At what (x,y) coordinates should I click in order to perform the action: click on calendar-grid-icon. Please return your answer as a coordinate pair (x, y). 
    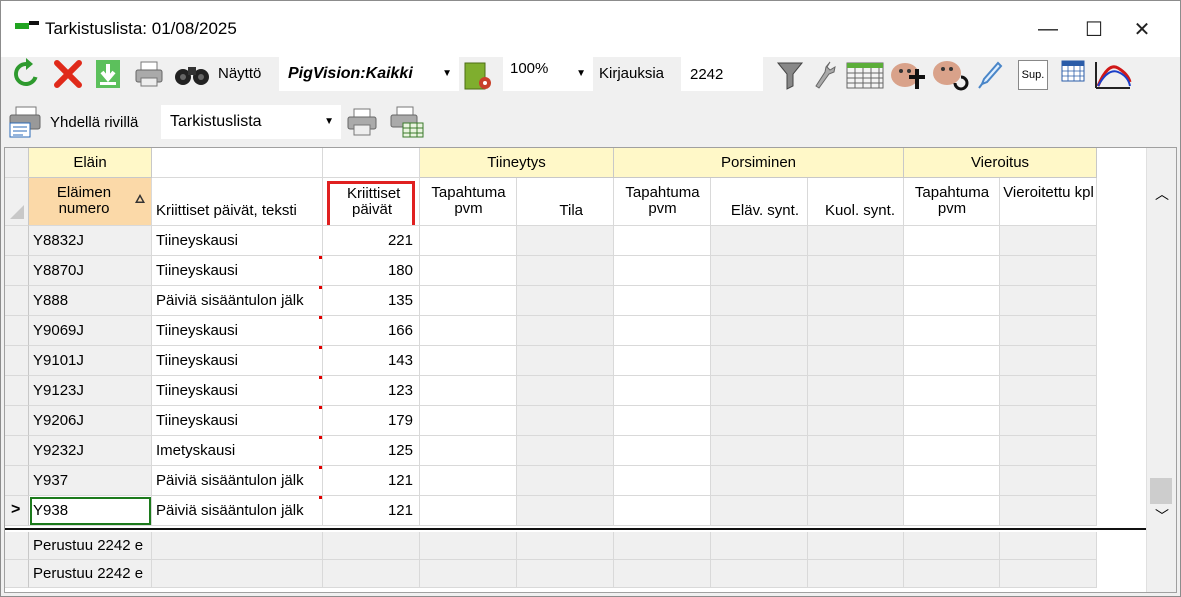
    Looking at the image, I should click on (865, 75).